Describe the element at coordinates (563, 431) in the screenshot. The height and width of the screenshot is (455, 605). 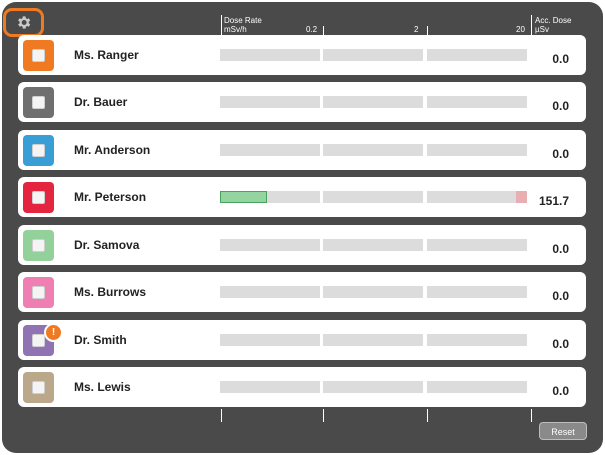
I see `reset-button: Reset` at that location.